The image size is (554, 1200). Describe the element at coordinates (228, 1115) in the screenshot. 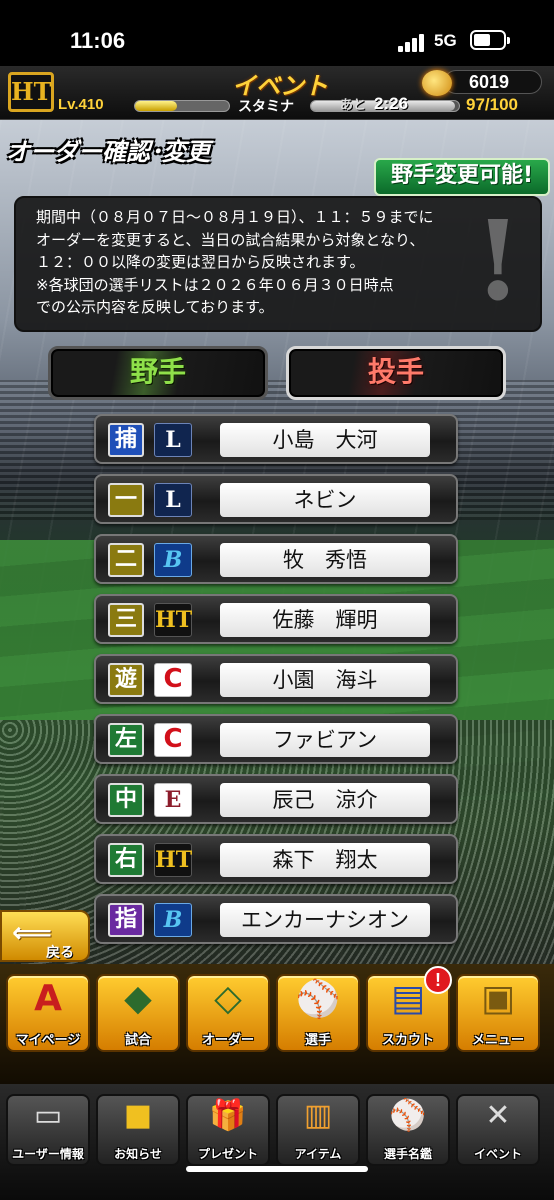

I see `present-icon: 🎁` at that location.